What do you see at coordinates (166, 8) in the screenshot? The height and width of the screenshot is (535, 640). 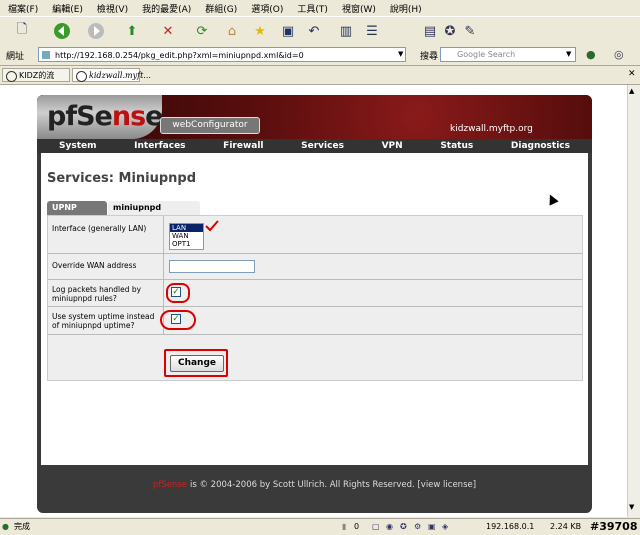 I see `menu-favorites: 我的最愛(A)` at bounding box center [166, 8].